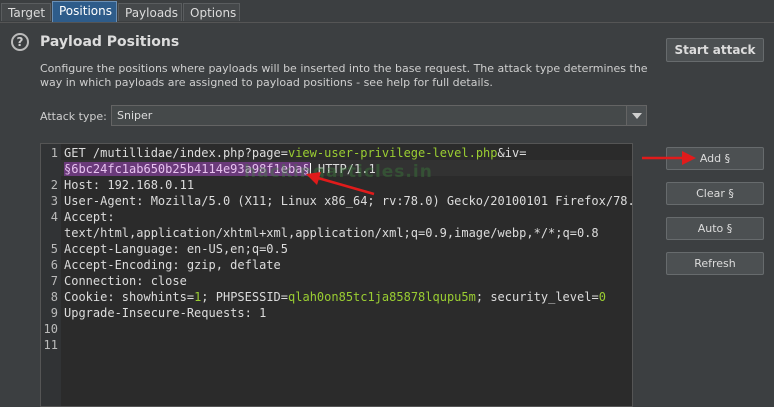  What do you see at coordinates (176, 249) in the screenshot?
I see `header-accept-language: Accept-Language: en-US,en;q=0.5` at bounding box center [176, 249].